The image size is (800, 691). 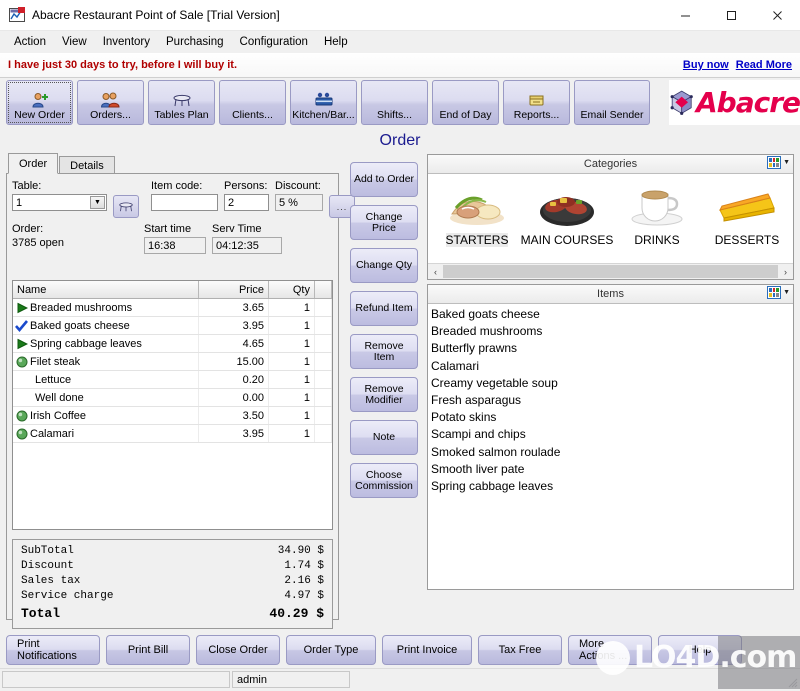 I want to click on toolbar-button-tables-plan: Tables Plan, so click(x=181, y=102).